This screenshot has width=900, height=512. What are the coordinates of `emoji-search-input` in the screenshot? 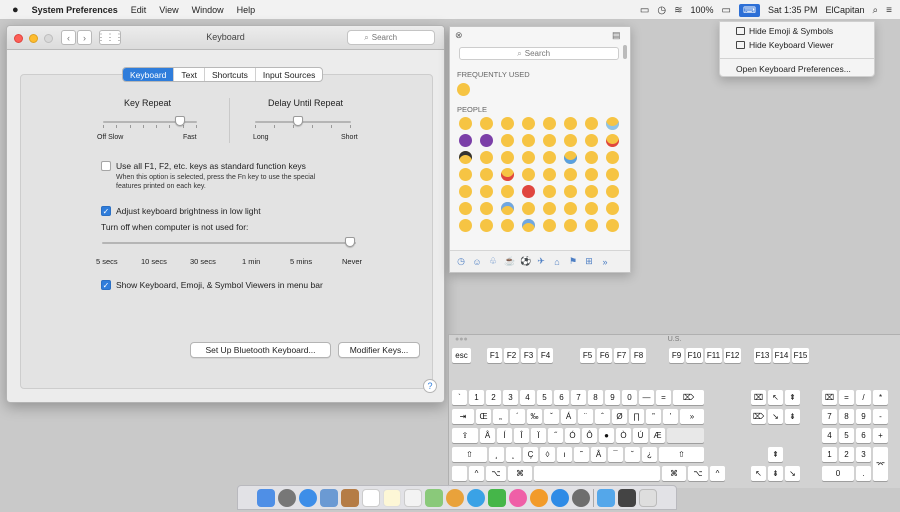 It's located at (542, 53).